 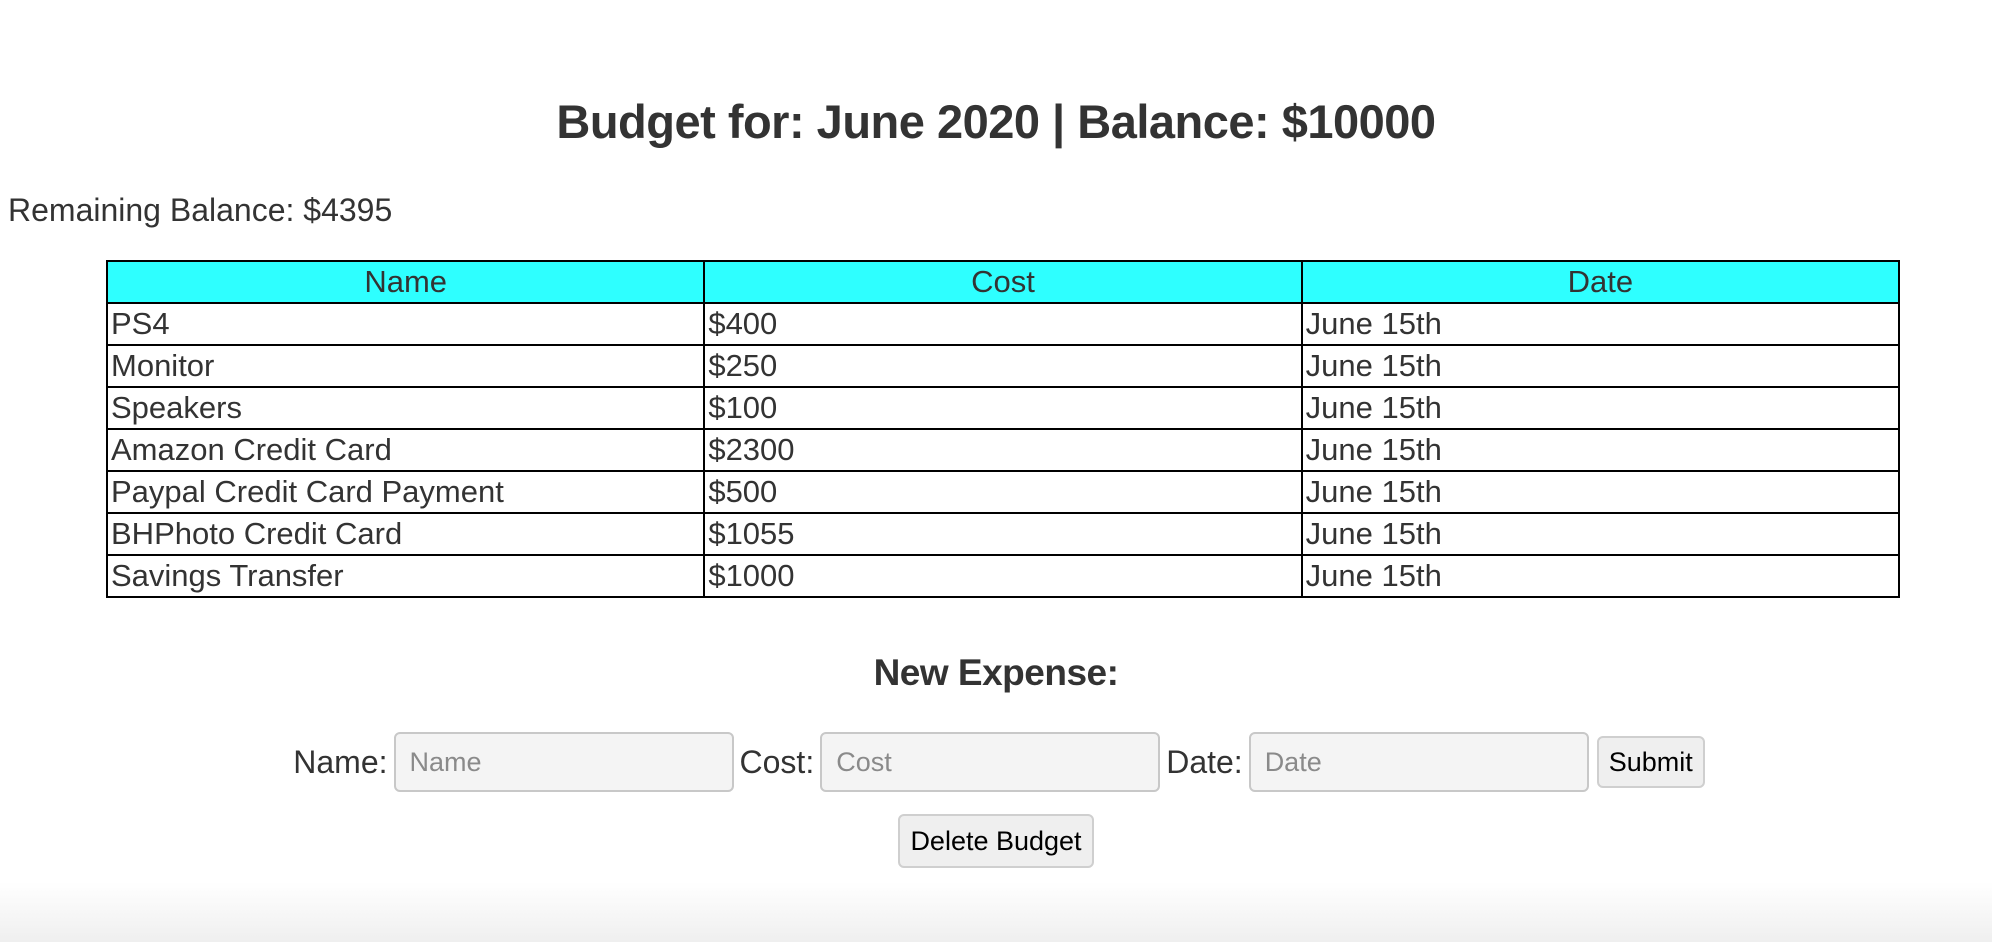 What do you see at coordinates (1650, 762) in the screenshot?
I see `submit-button: Submit` at bounding box center [1650, 762].